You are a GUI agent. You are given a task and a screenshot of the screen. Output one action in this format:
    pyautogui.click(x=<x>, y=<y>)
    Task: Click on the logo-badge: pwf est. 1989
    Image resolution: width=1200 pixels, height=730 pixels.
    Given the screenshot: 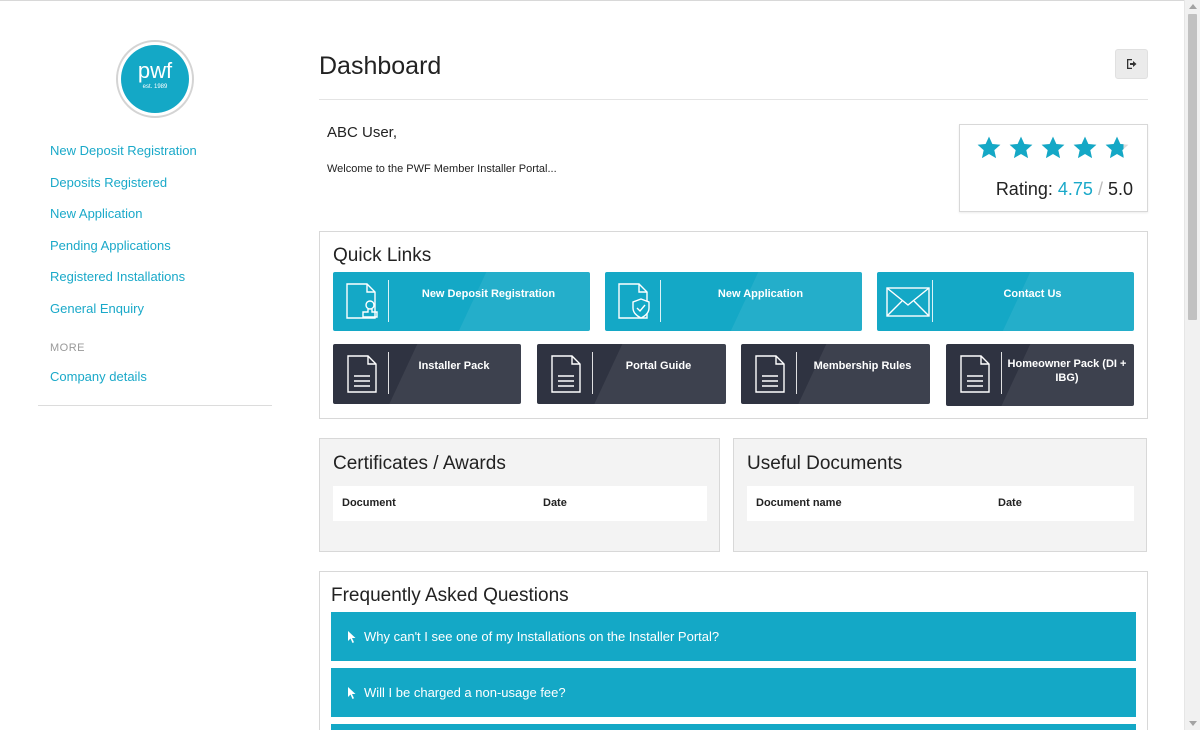 What is the action you would take?
    pyautogui.click(x=155, y=79)
    